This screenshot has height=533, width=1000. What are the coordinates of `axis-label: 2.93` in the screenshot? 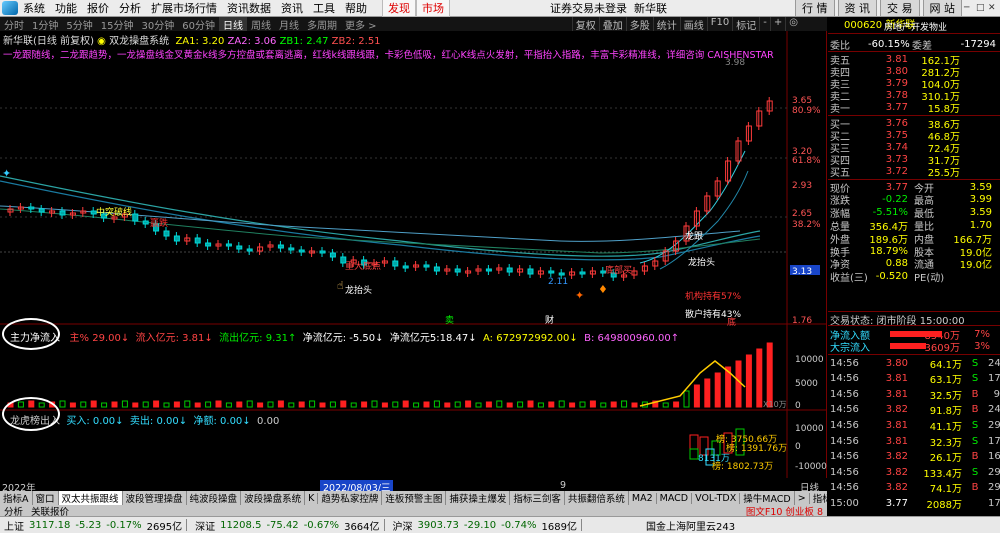 It's located at (802, 186).